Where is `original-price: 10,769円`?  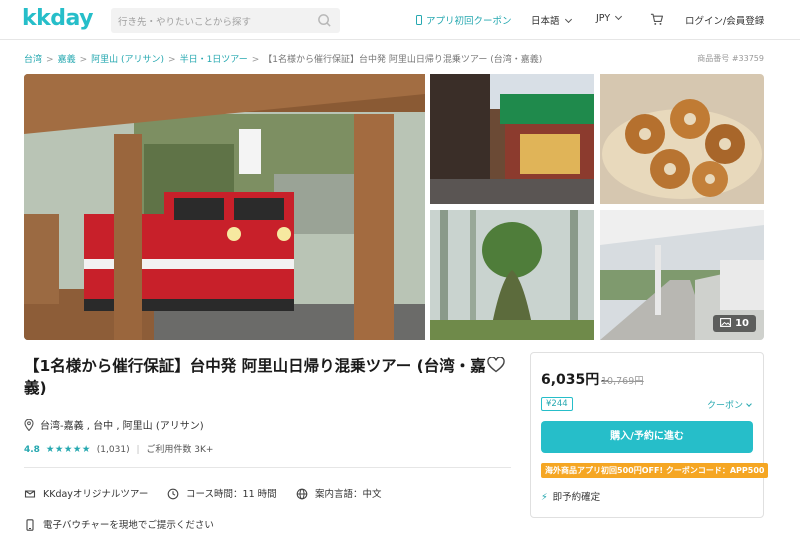 original-price: 10,769円 is located at coordinates (622, 381).